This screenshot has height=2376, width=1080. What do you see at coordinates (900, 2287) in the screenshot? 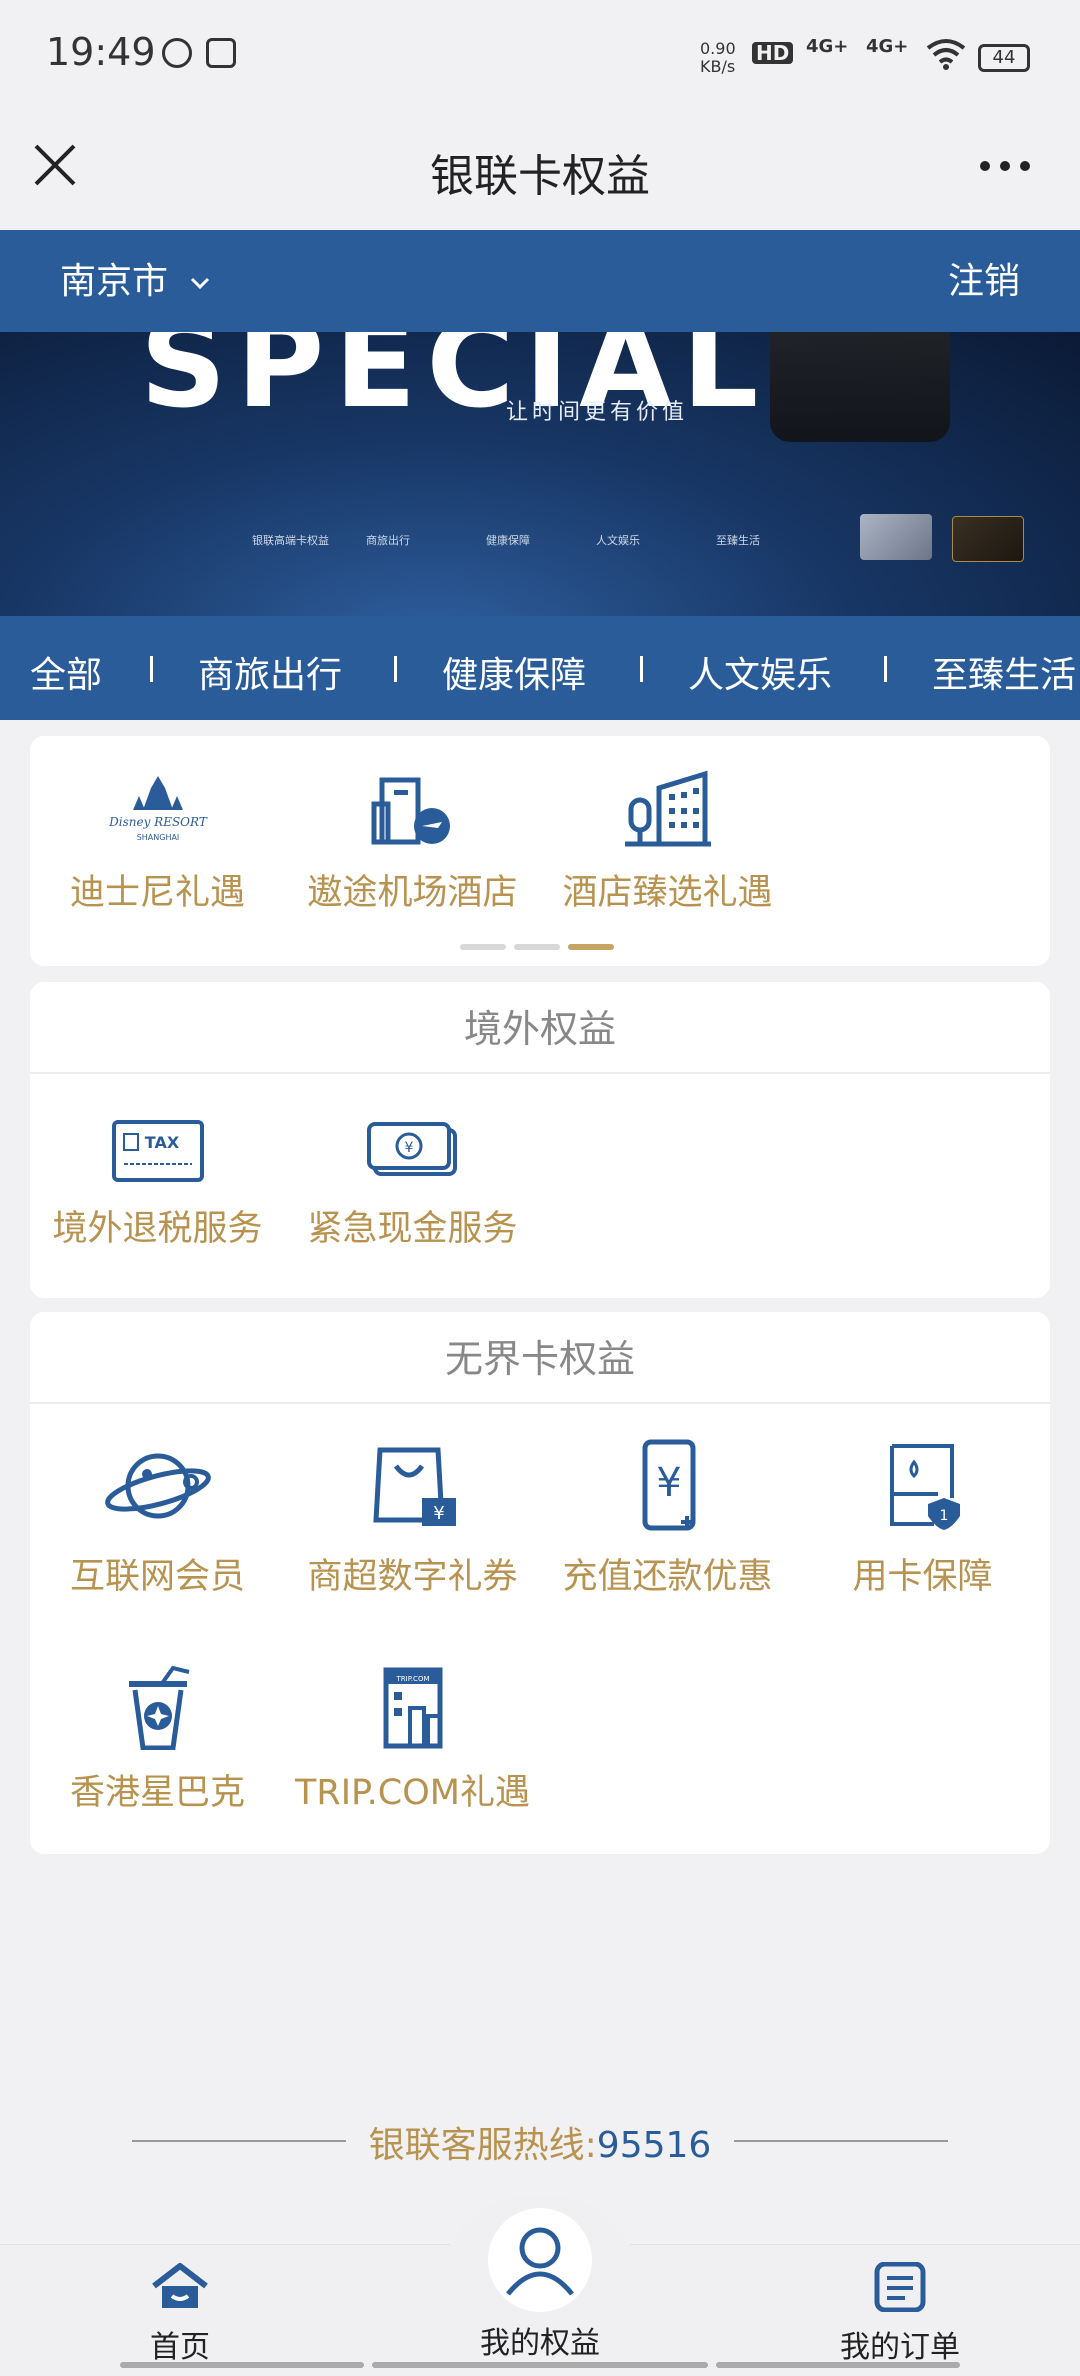
I see `order-list-icon` at bounding box center [900, 2287].